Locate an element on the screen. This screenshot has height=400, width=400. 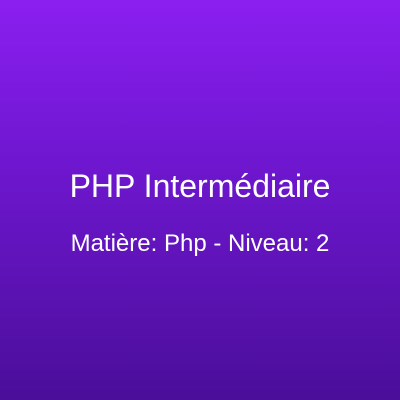
course-title: PHP Intermédiaire is located at coordinates (200, 186).